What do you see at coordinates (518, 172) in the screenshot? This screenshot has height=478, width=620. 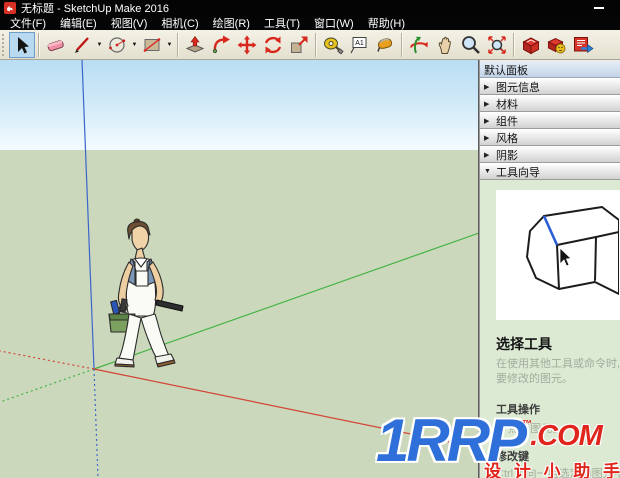 I see `section-label: 工具向导` at bounding box center [518, 172].